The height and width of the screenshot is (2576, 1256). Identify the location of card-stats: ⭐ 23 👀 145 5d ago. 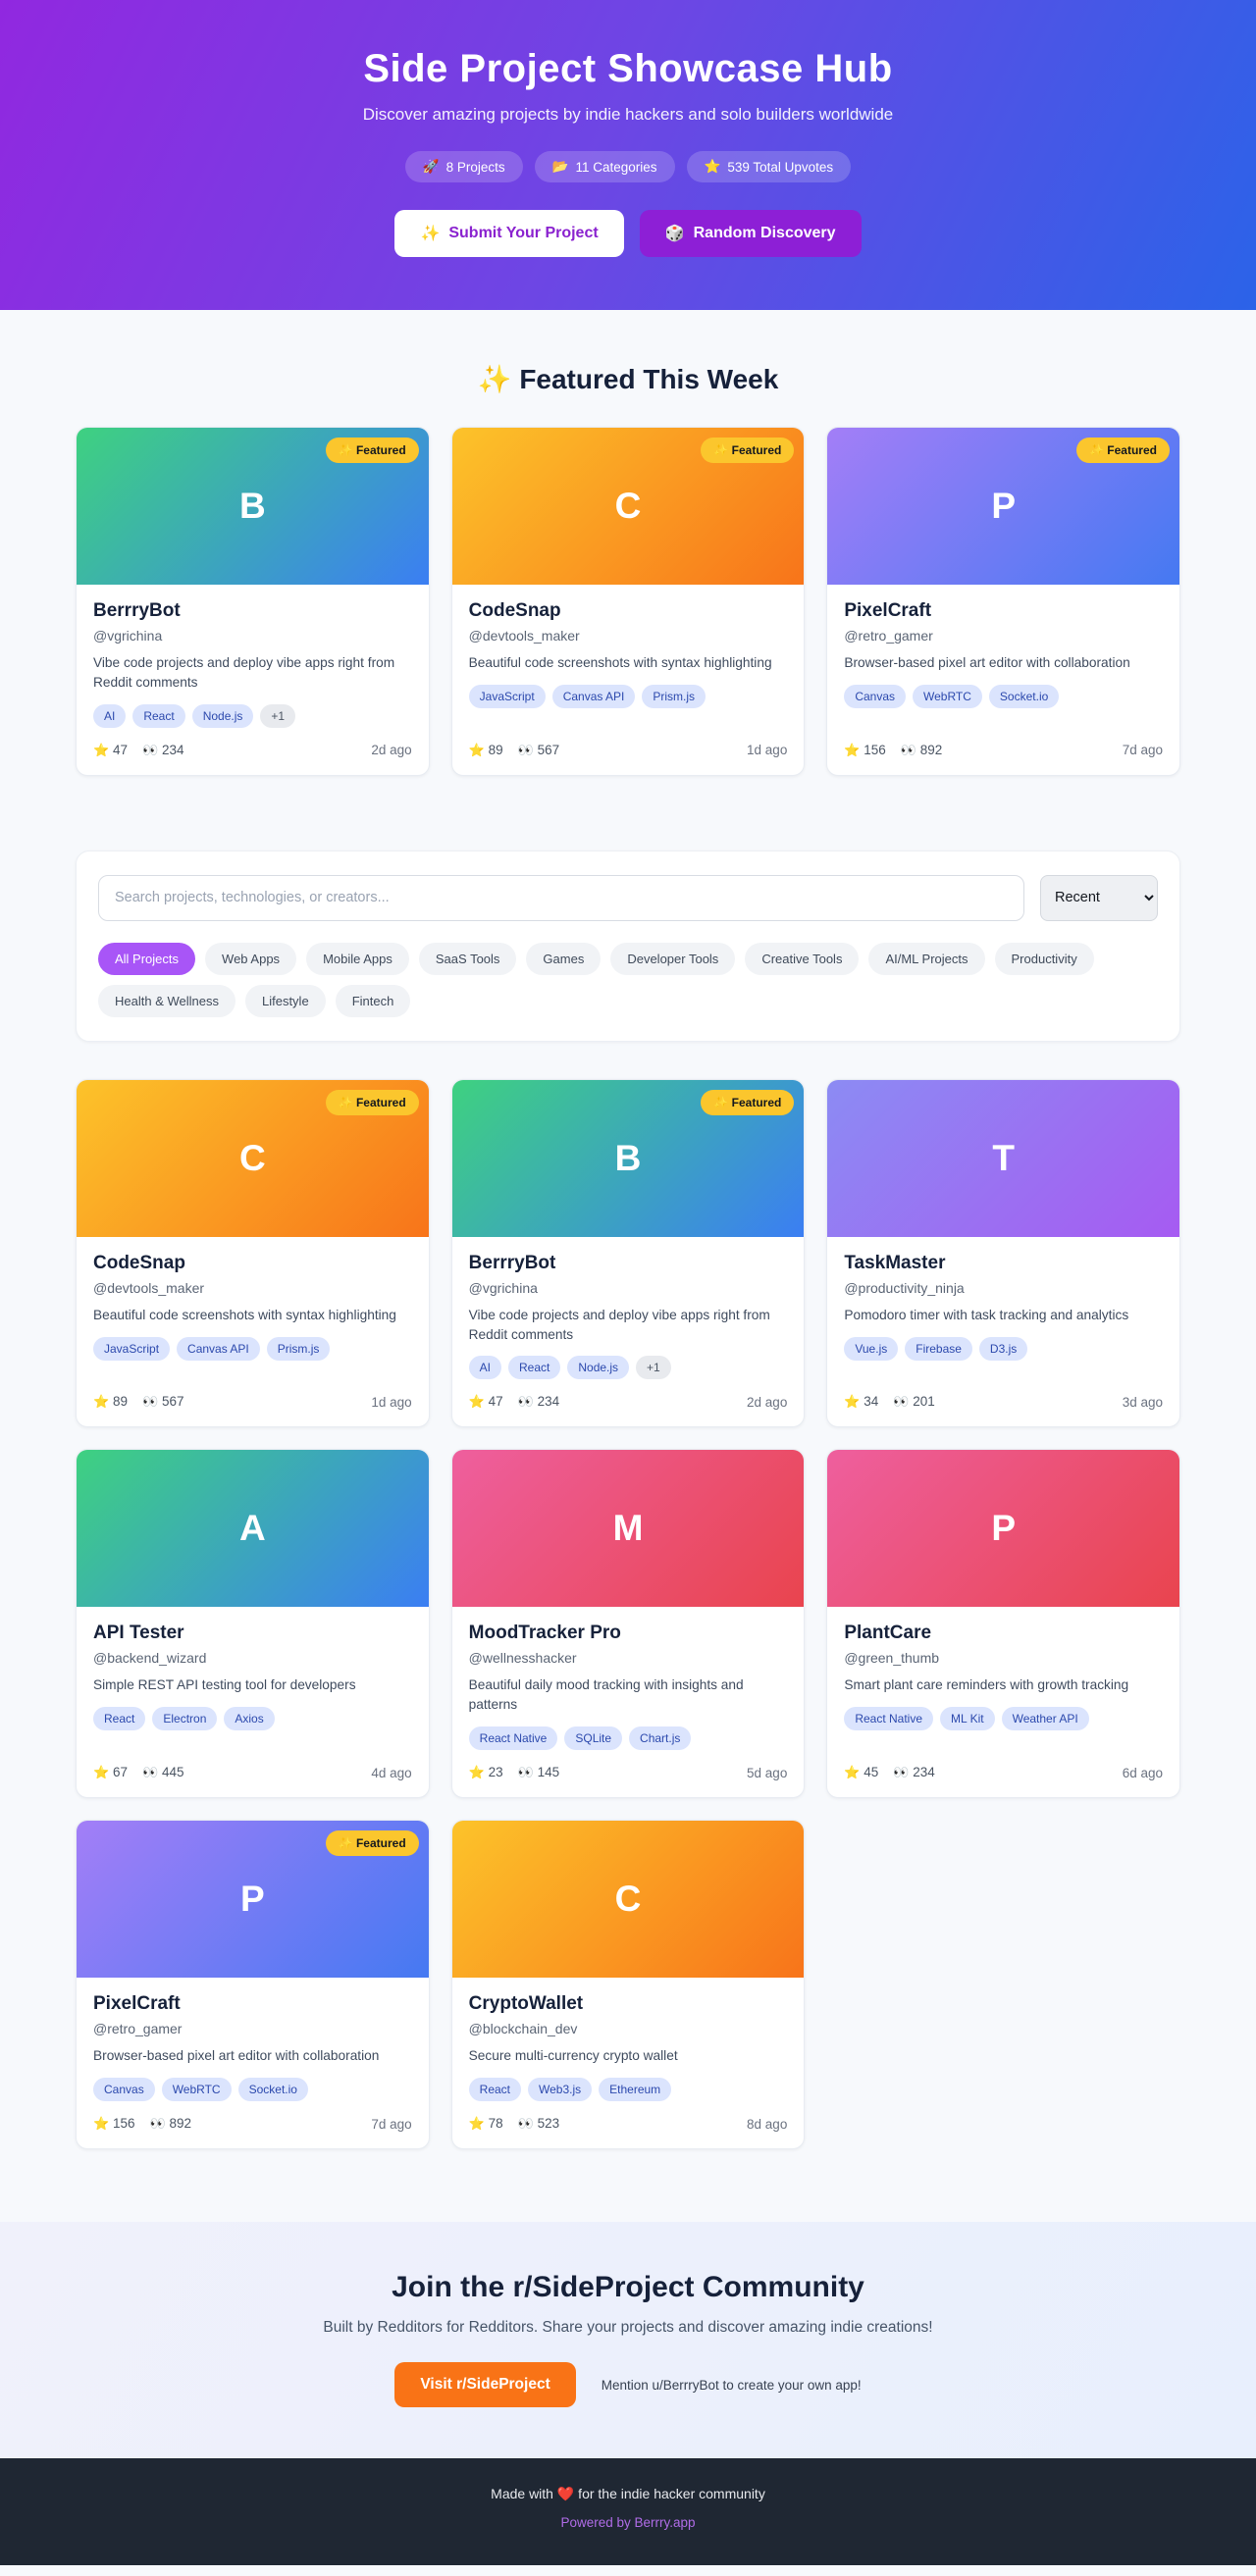
(628, 1765).